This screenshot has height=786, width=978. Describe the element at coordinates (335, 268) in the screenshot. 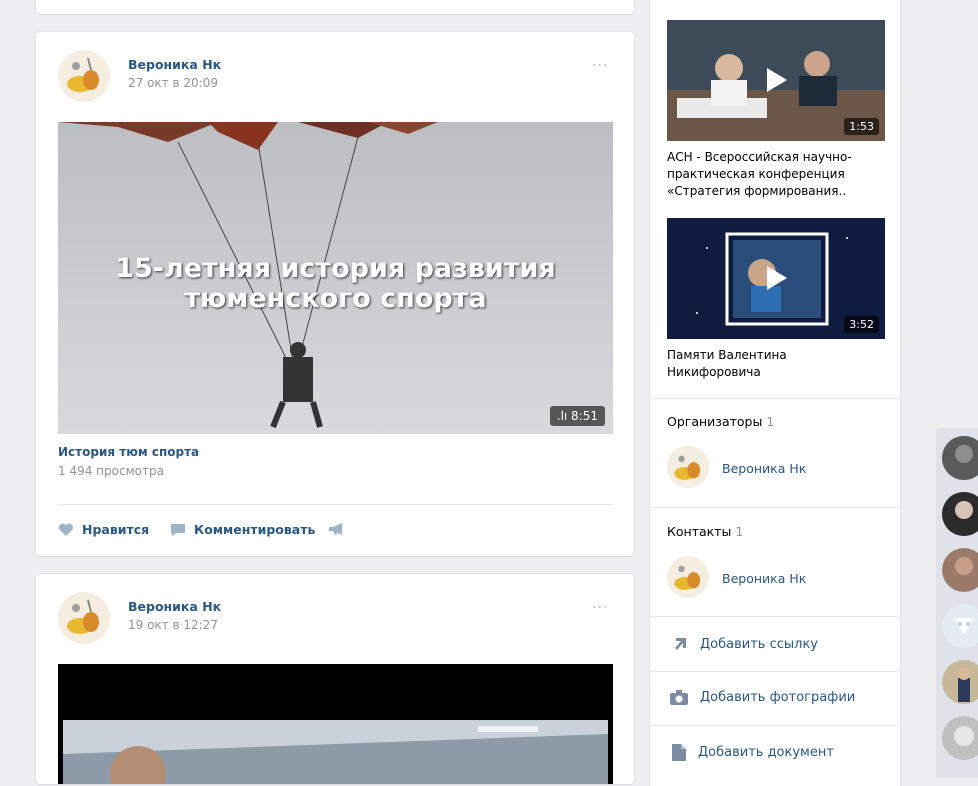

I see `overlay-line-1: 15-летняя история развития` at that location.